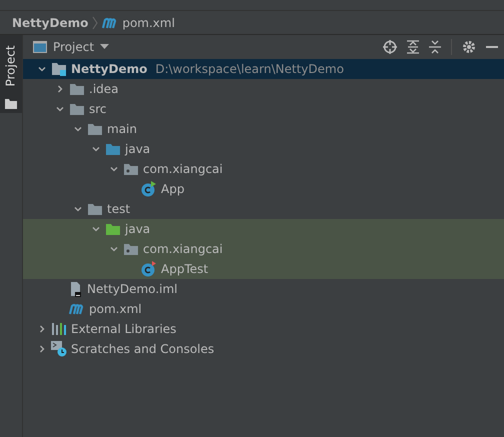 This screenshot has width=504, height=437. What do you see at coordinates (59, 69) in the screenshot?
I see `module-folder-icon` at bounding box center [59, 69].